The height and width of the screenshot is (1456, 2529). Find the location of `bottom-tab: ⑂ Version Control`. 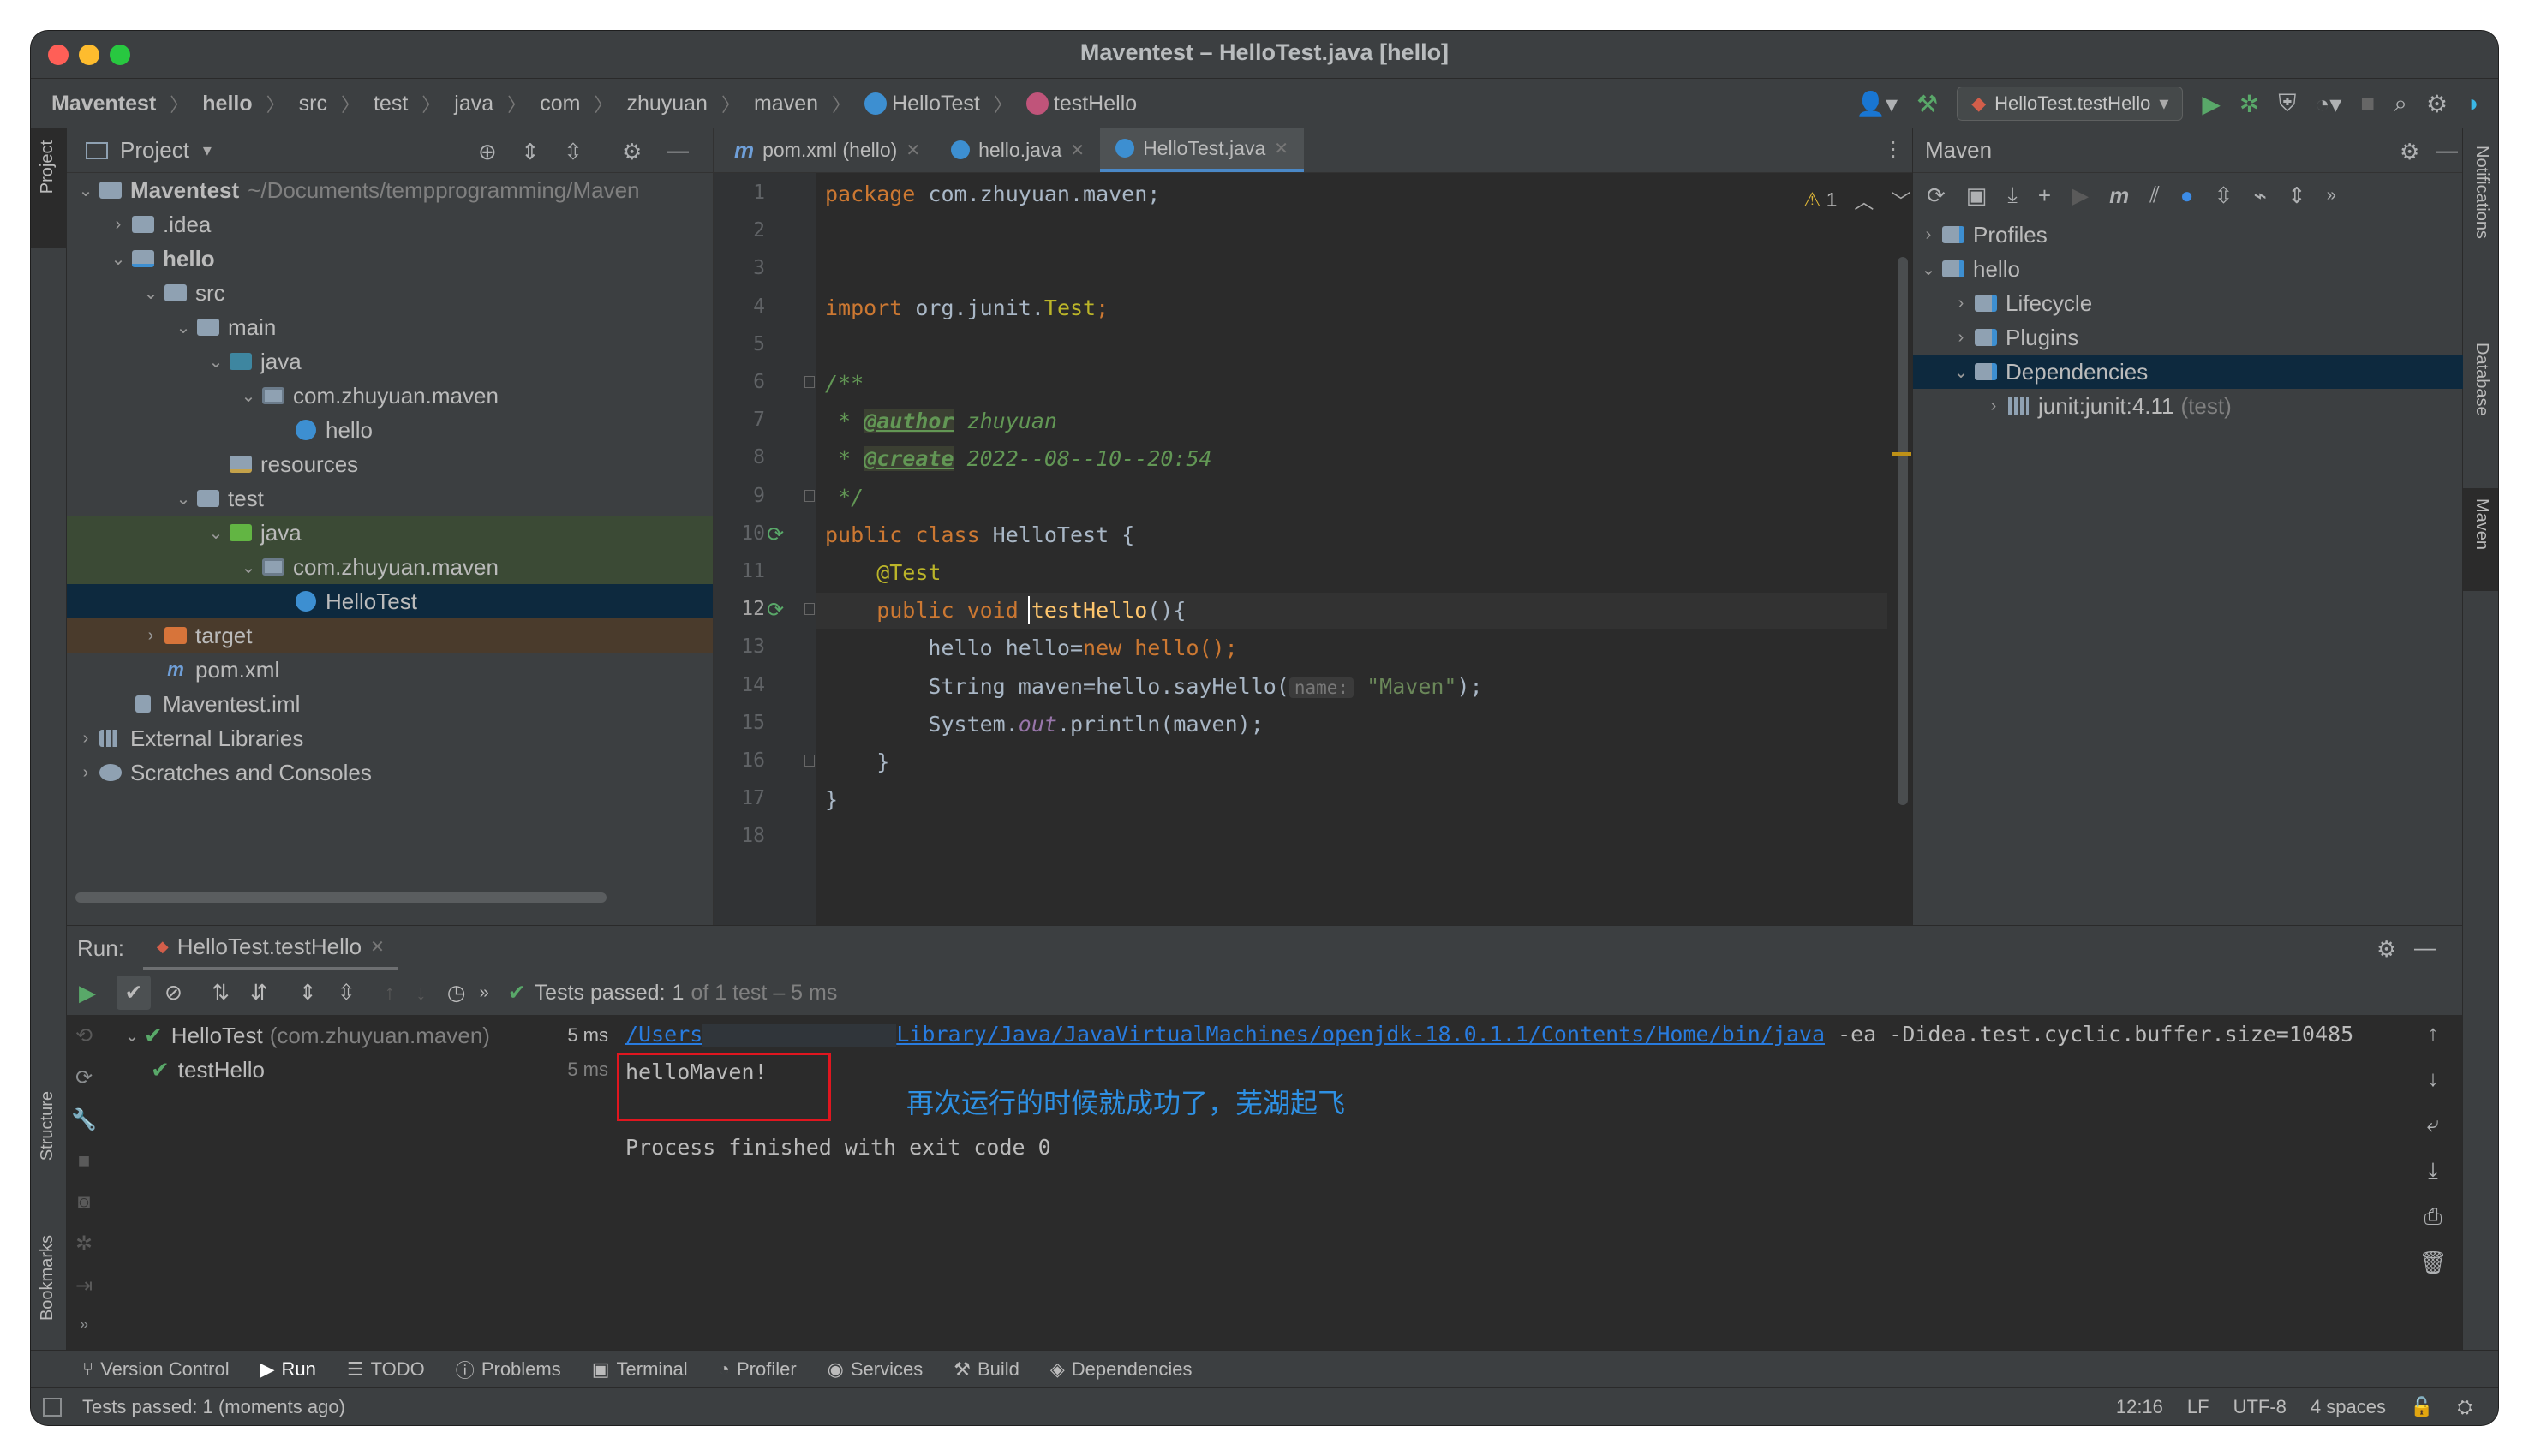

bottom-tab: ⑂ Version Control is located at coordinates (156, 1369).